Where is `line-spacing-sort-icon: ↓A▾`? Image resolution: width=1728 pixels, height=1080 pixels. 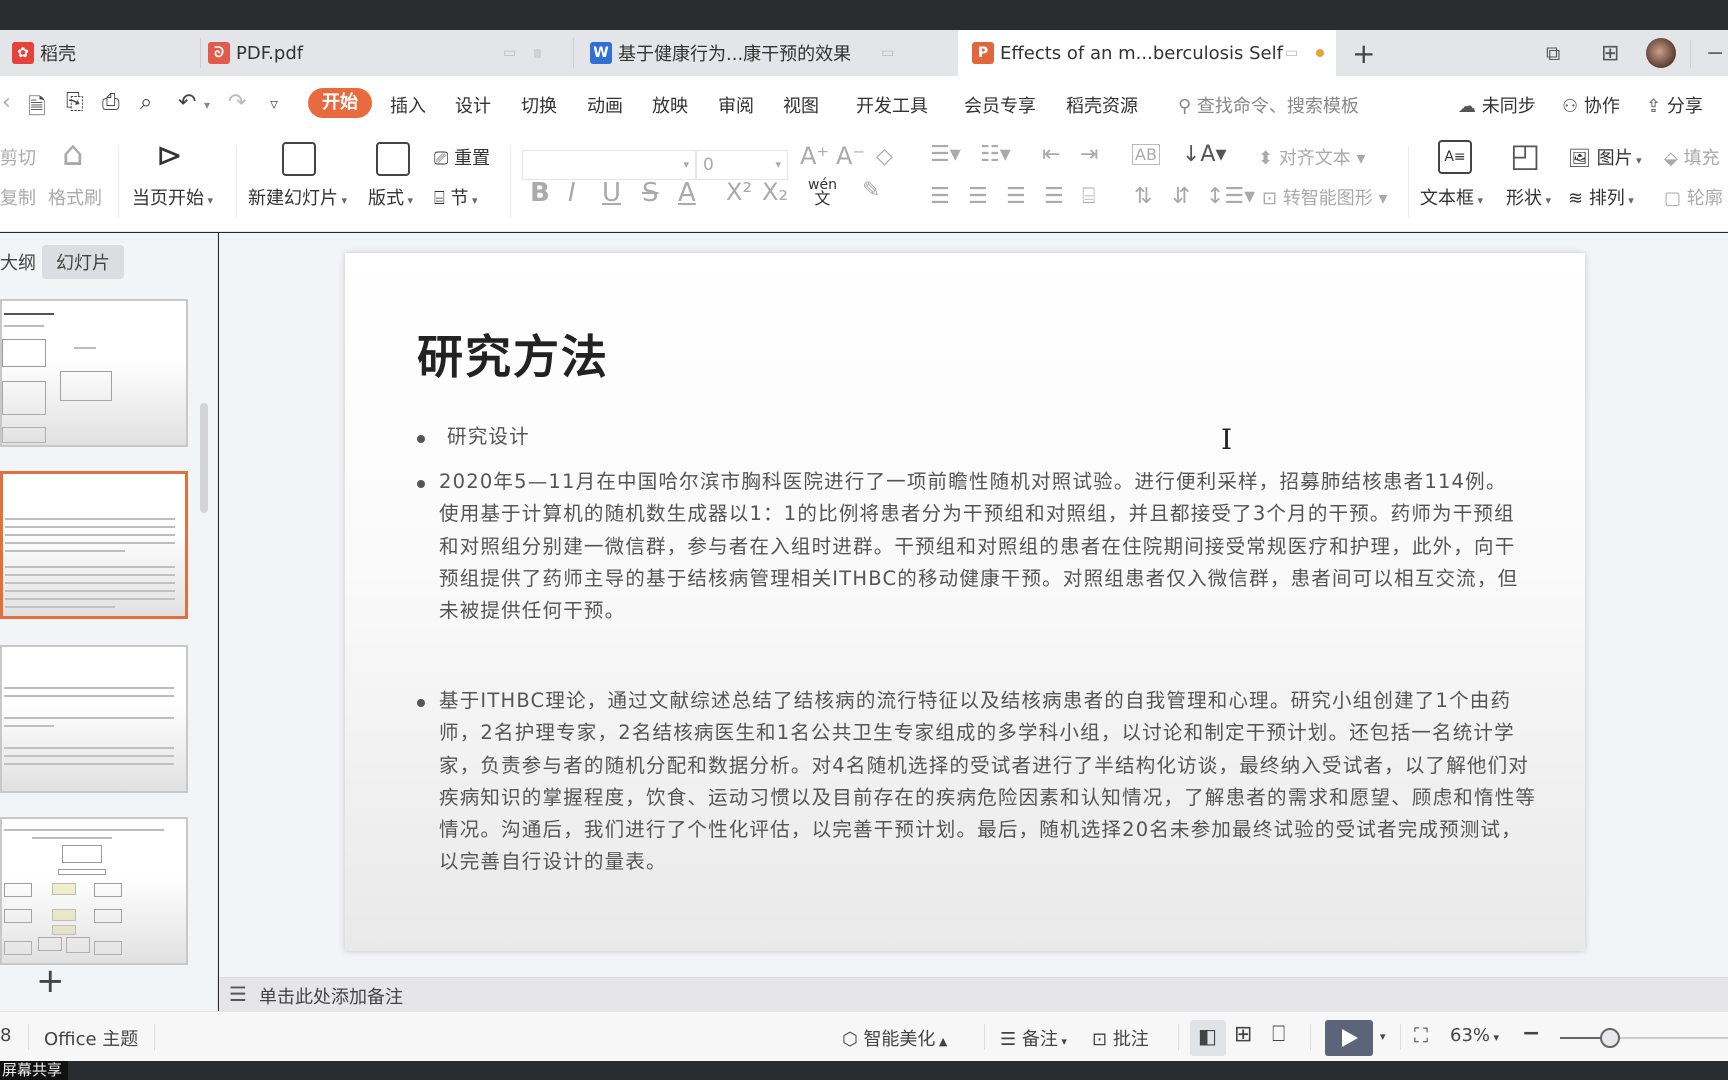
line-spacing-sort-icon: ↓A▾ is located at coordinates (1204, 154).